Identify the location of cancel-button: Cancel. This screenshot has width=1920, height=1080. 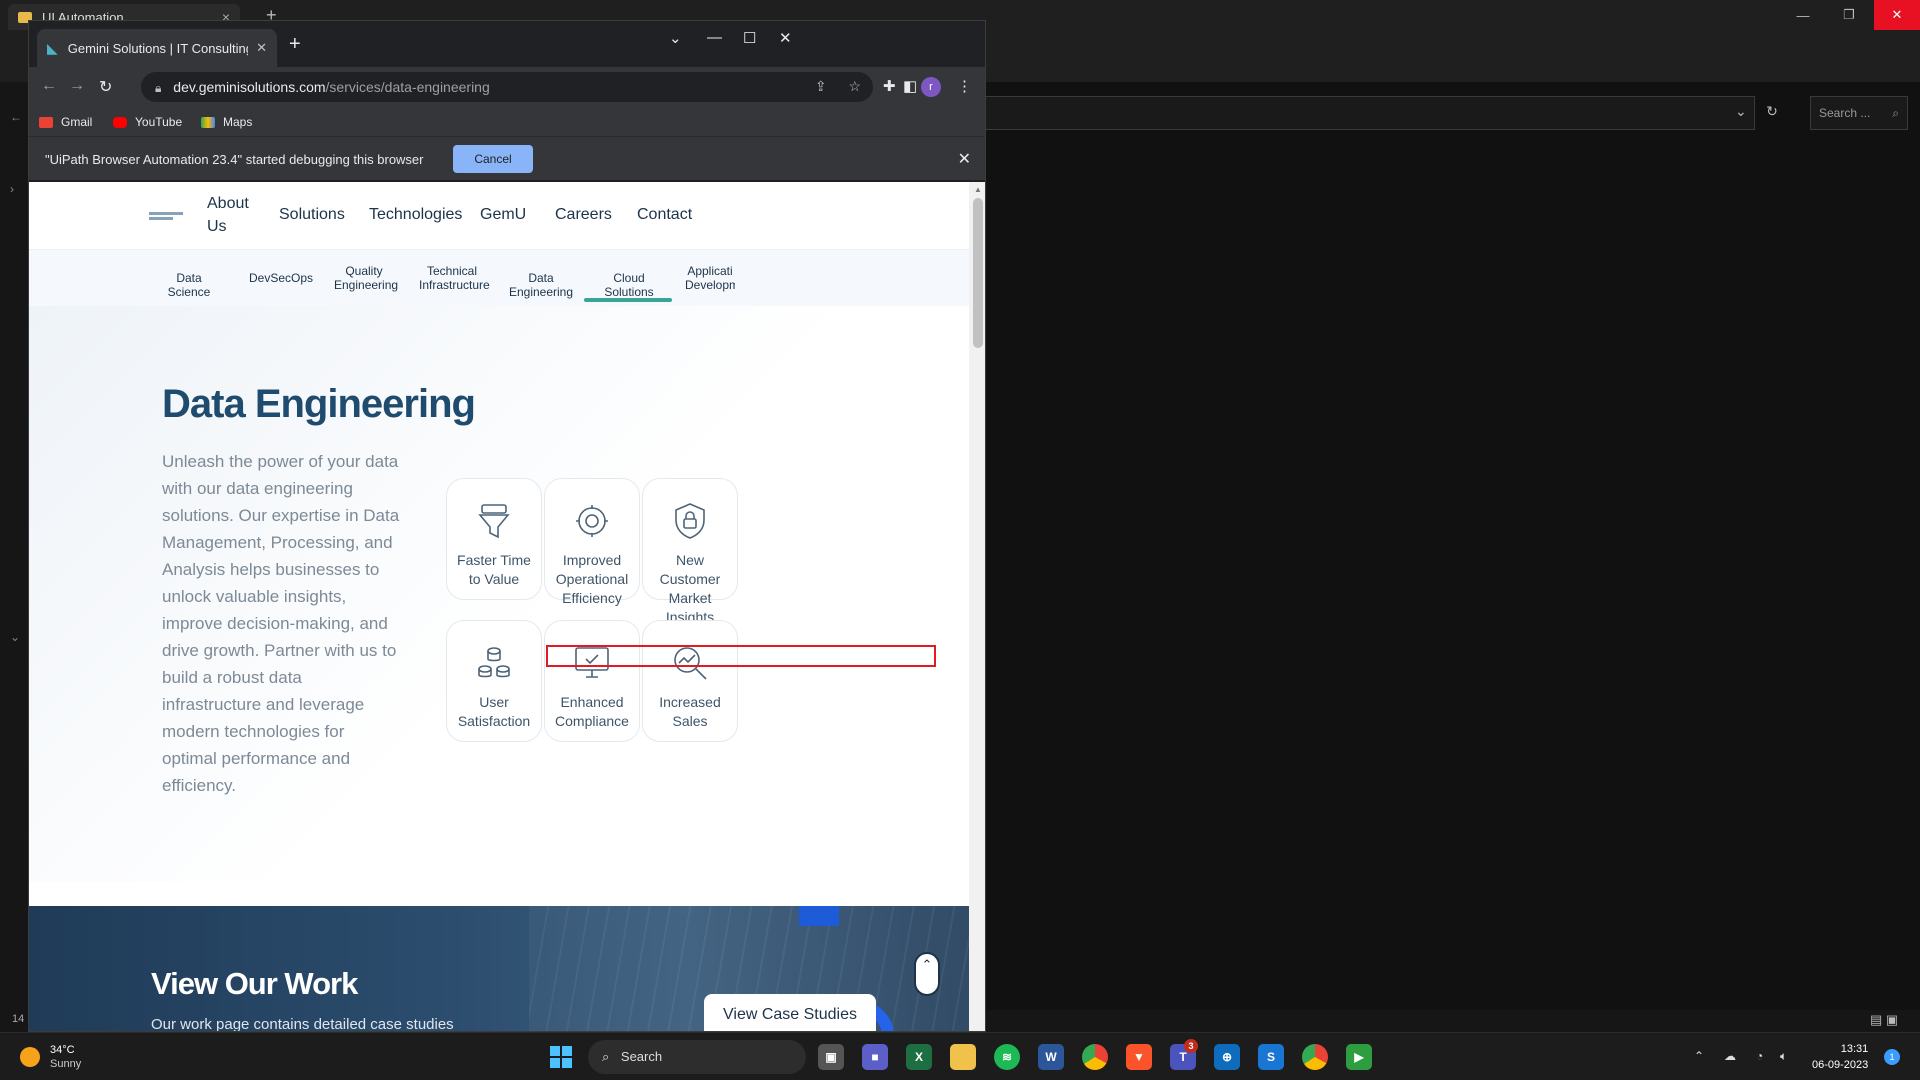
(493, 159).